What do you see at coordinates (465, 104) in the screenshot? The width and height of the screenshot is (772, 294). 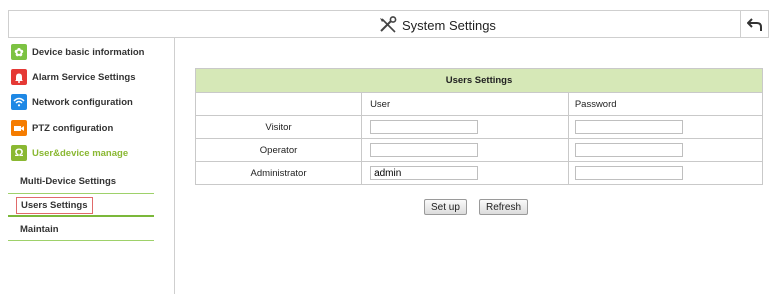 I see `column-header-user: User` at bounding box center [465, 104].